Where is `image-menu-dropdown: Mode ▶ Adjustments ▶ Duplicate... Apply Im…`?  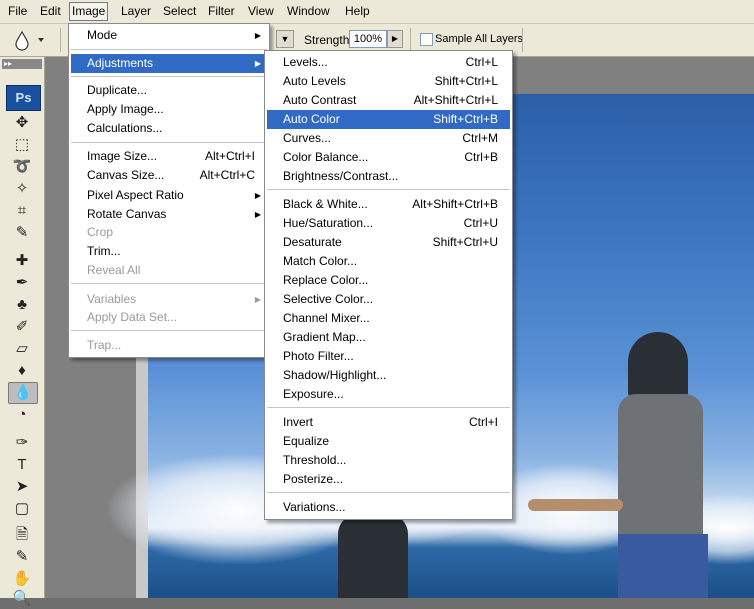
image-menu-dropdown: Mode ▶ Adjustments ▶ Duplicate... Apply Im… is located at coordinates (169, 190).